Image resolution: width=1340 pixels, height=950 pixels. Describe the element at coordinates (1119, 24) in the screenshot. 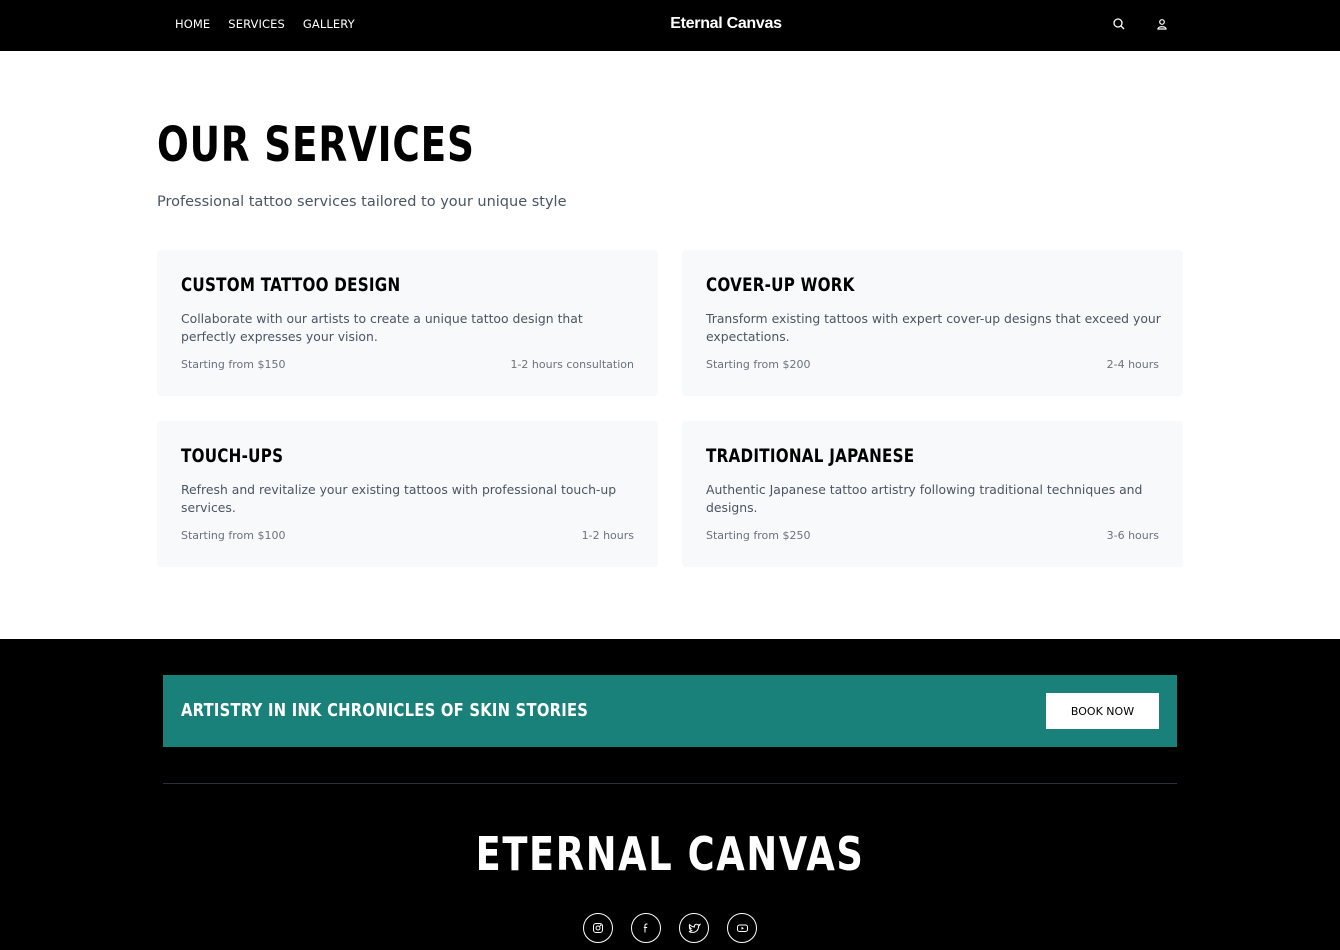

I see `search-icon` at that location.